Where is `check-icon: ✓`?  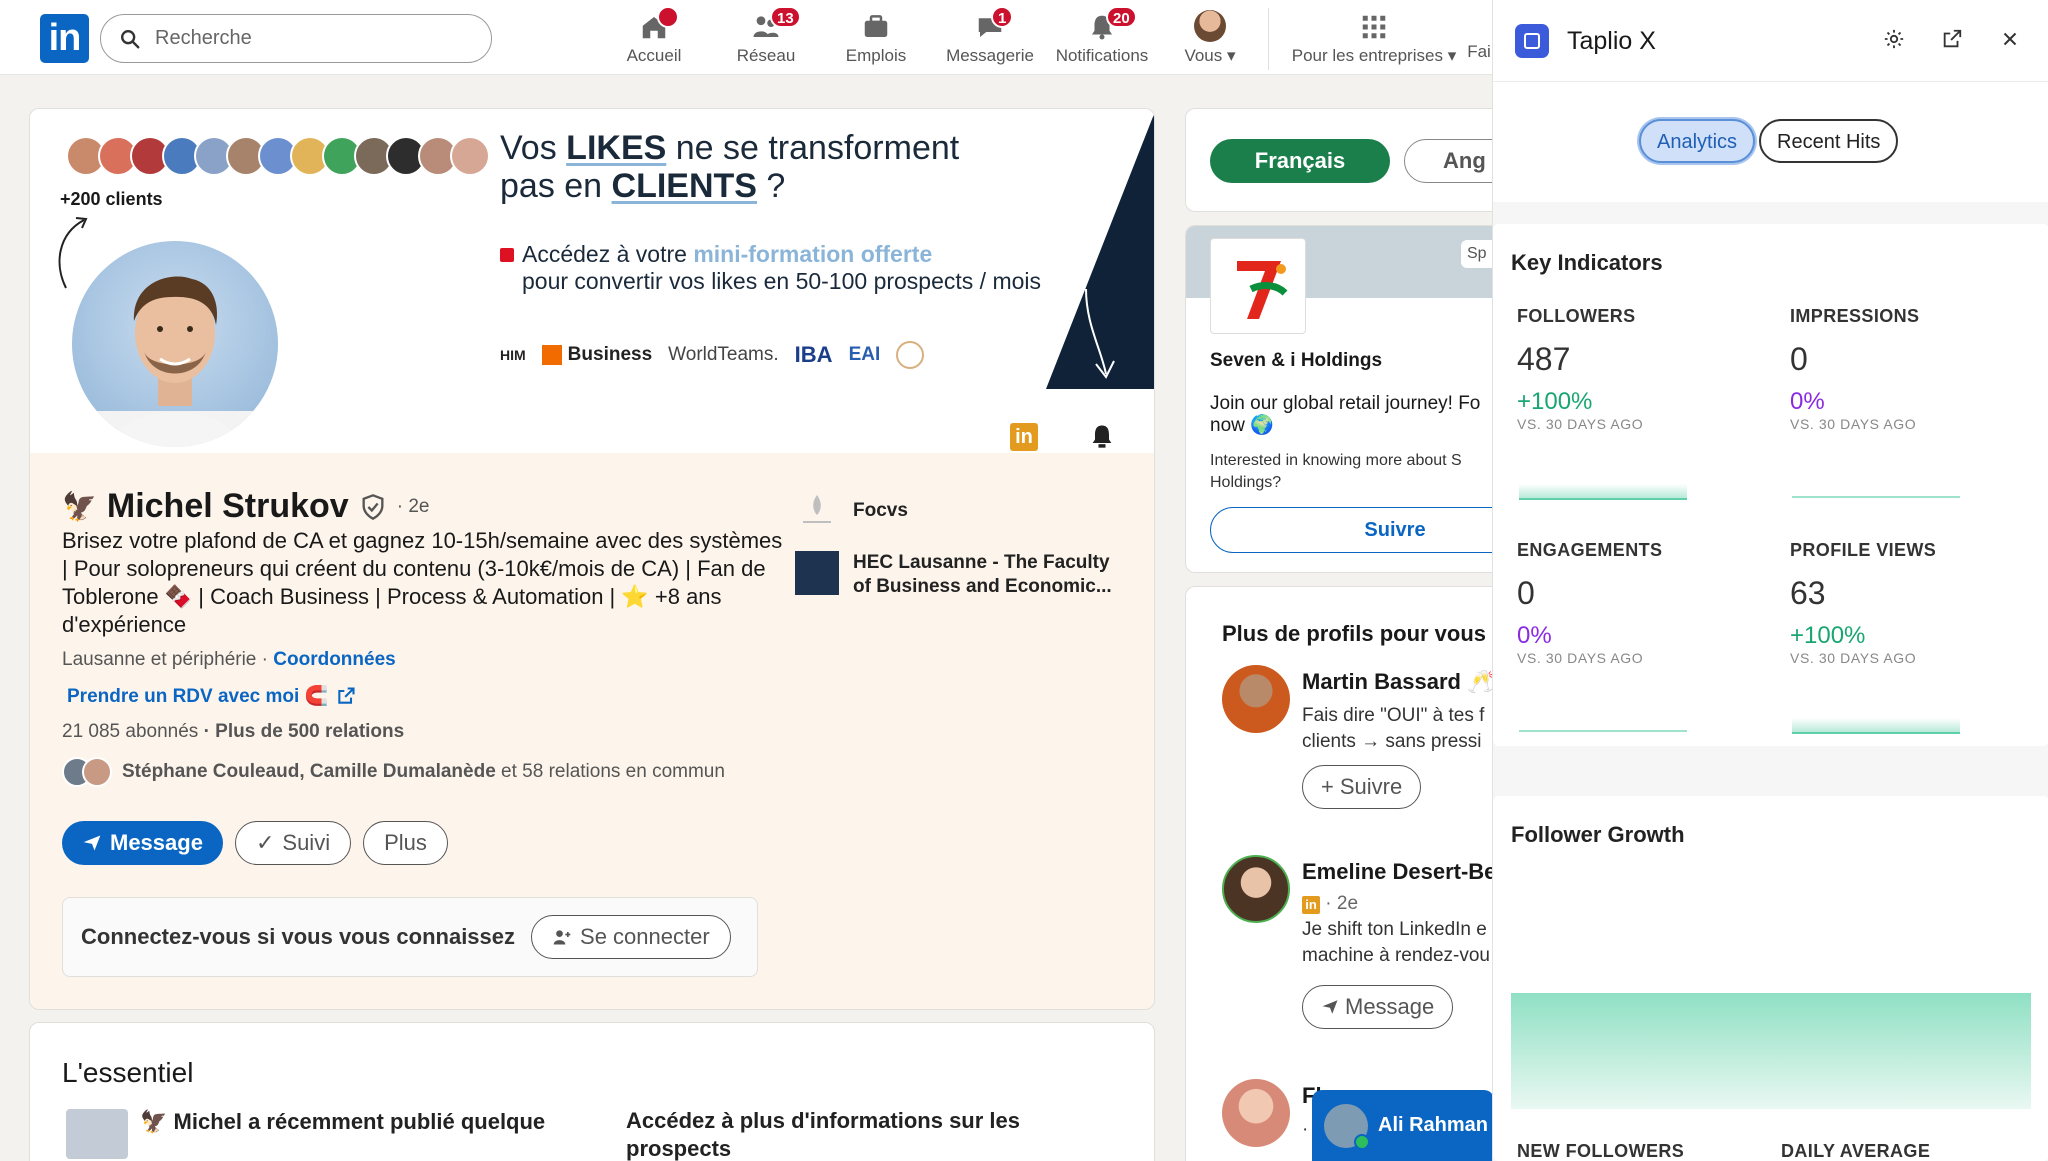
check-icon: ✓ is located at coordinates (265, 842).